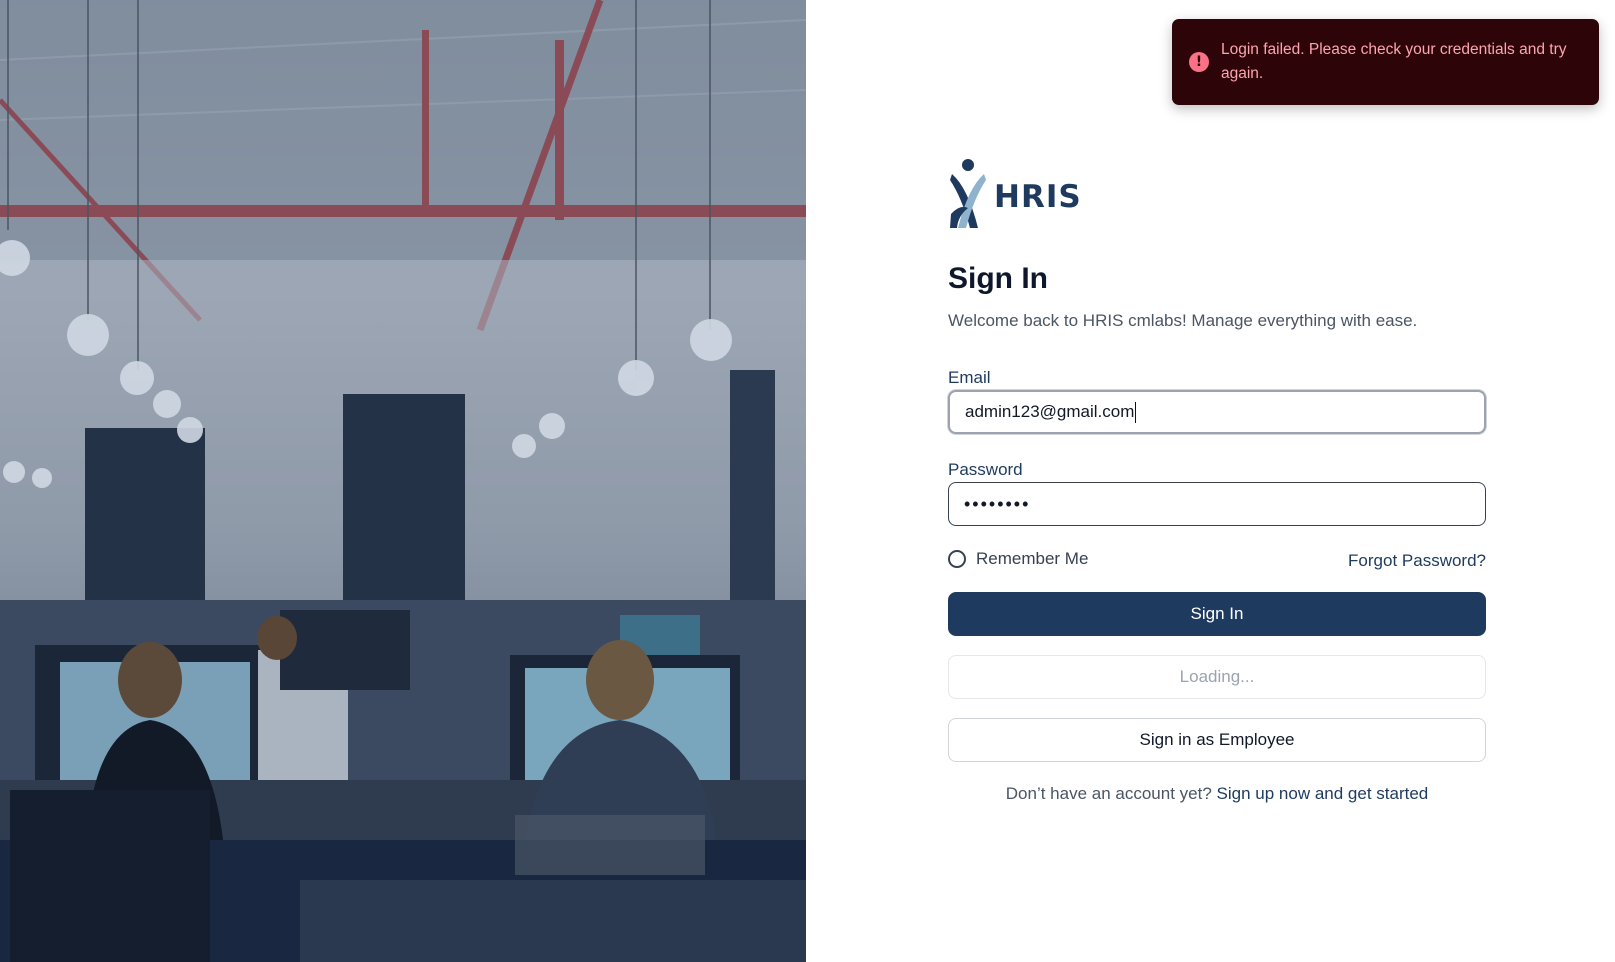 The width and height of the screenshot is (1615, 962). What do you see at coordinates (1417, 561) in the screenshot?
I see `forgot-password-link: Forgot Password?` at bounding box center [1417, 561].